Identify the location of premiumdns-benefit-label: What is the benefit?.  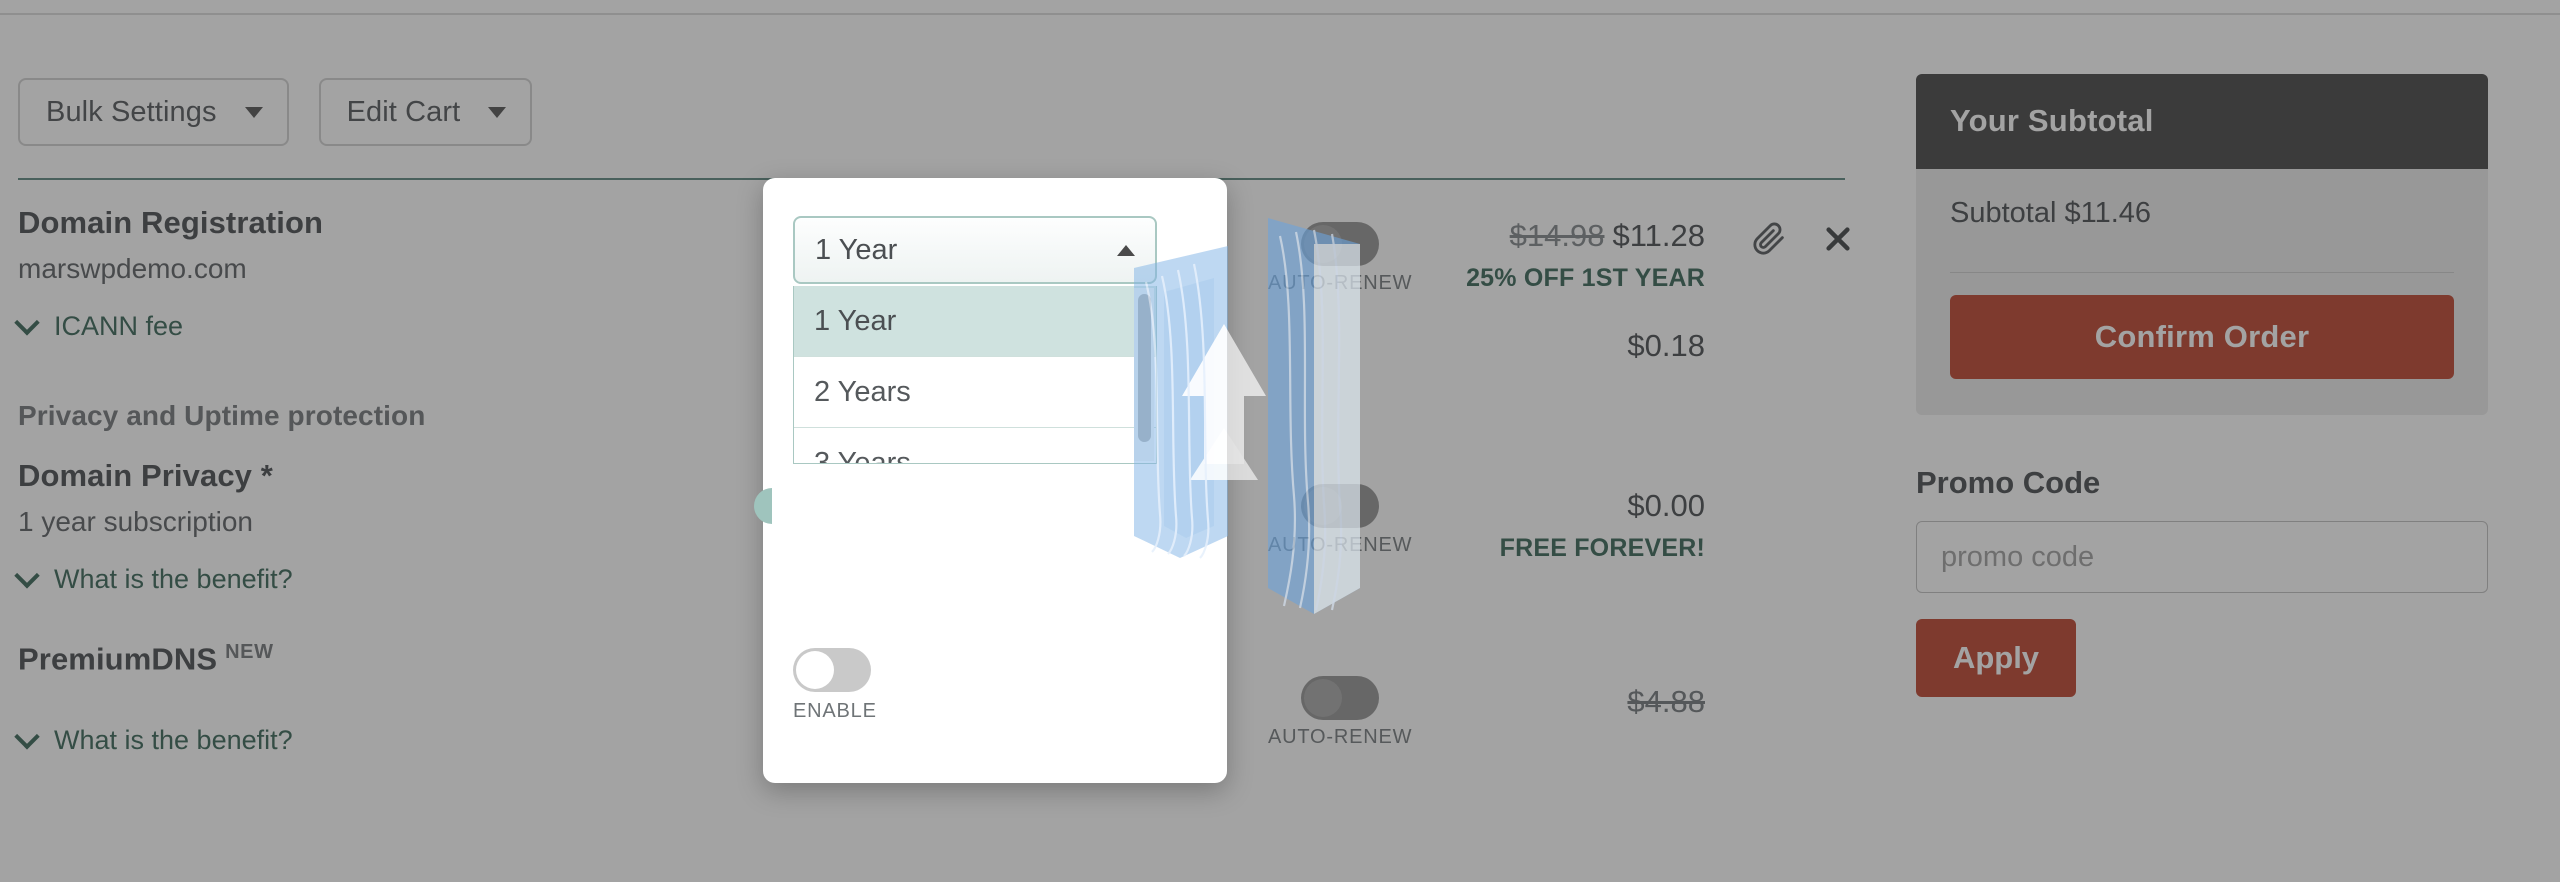
(173, 740).